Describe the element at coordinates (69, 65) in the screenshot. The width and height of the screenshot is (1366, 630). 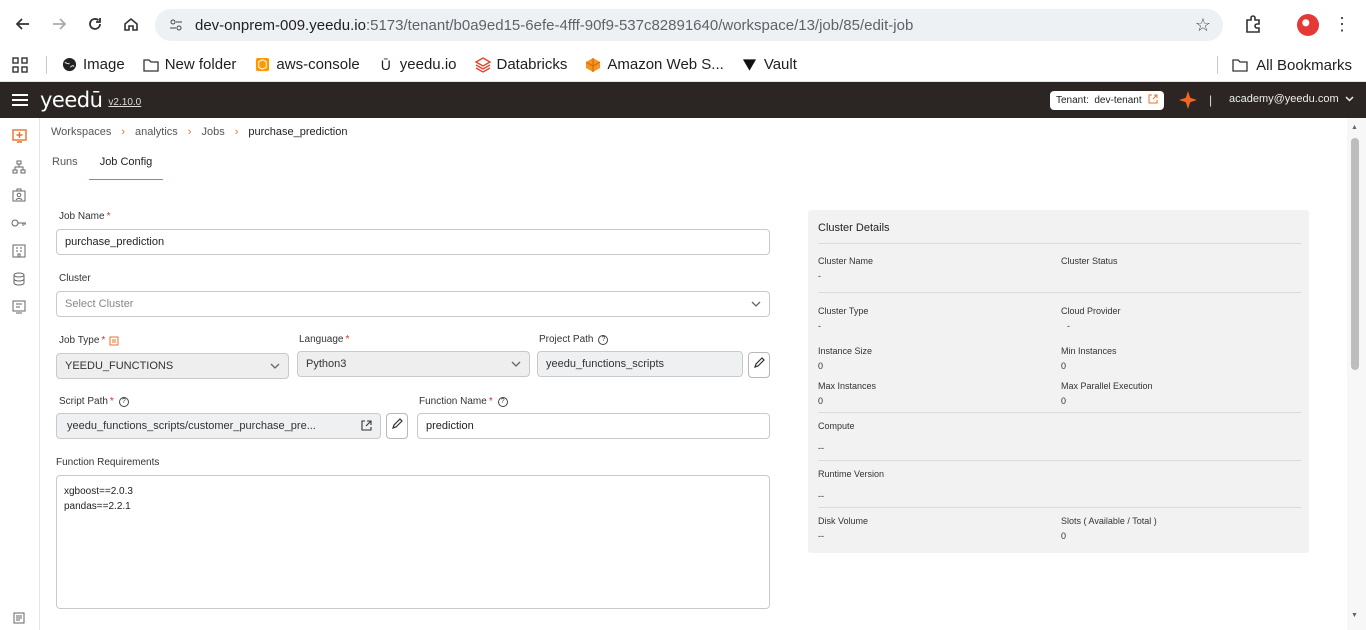
I see `globe-icon` at that location.